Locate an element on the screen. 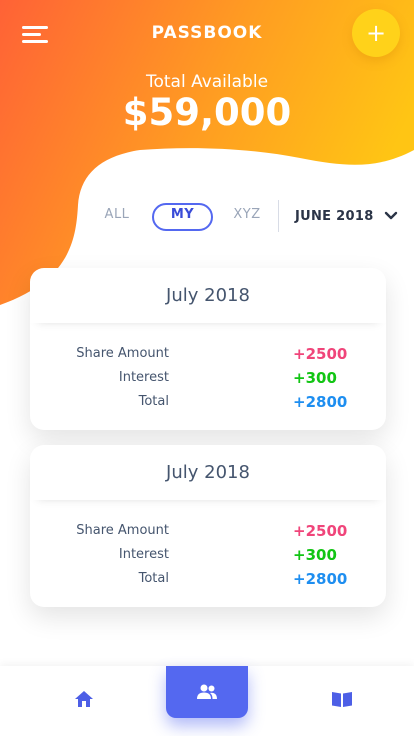 This screenshot has height=736, width=414. tab-my: MY is located at coordinates (182, 217).